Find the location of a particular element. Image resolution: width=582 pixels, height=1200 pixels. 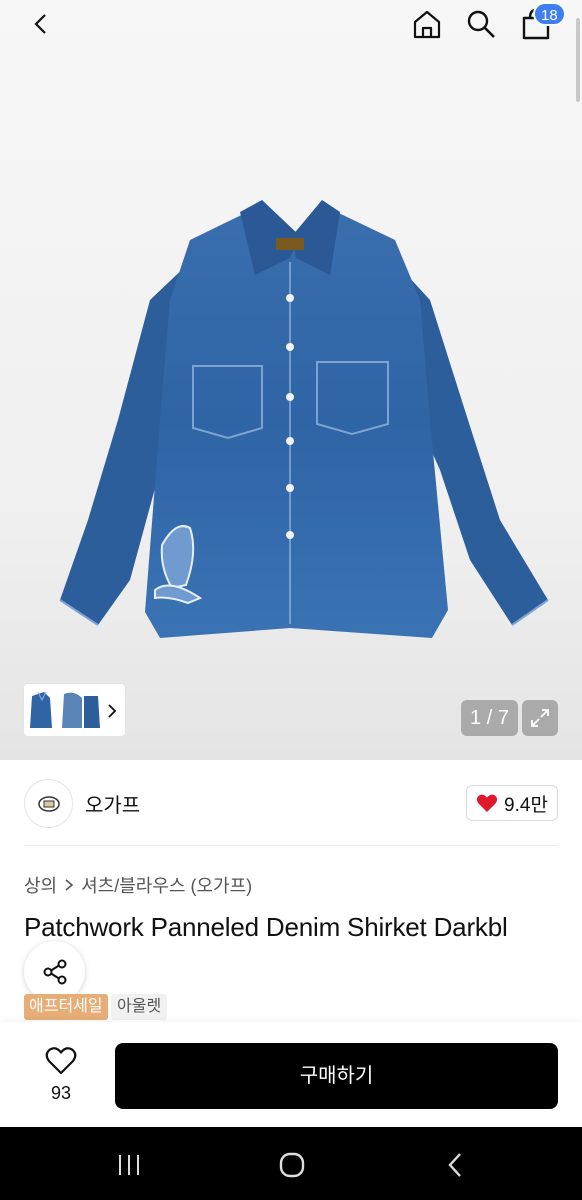

store-name: 오가프 is located at coordinates (112, 803).